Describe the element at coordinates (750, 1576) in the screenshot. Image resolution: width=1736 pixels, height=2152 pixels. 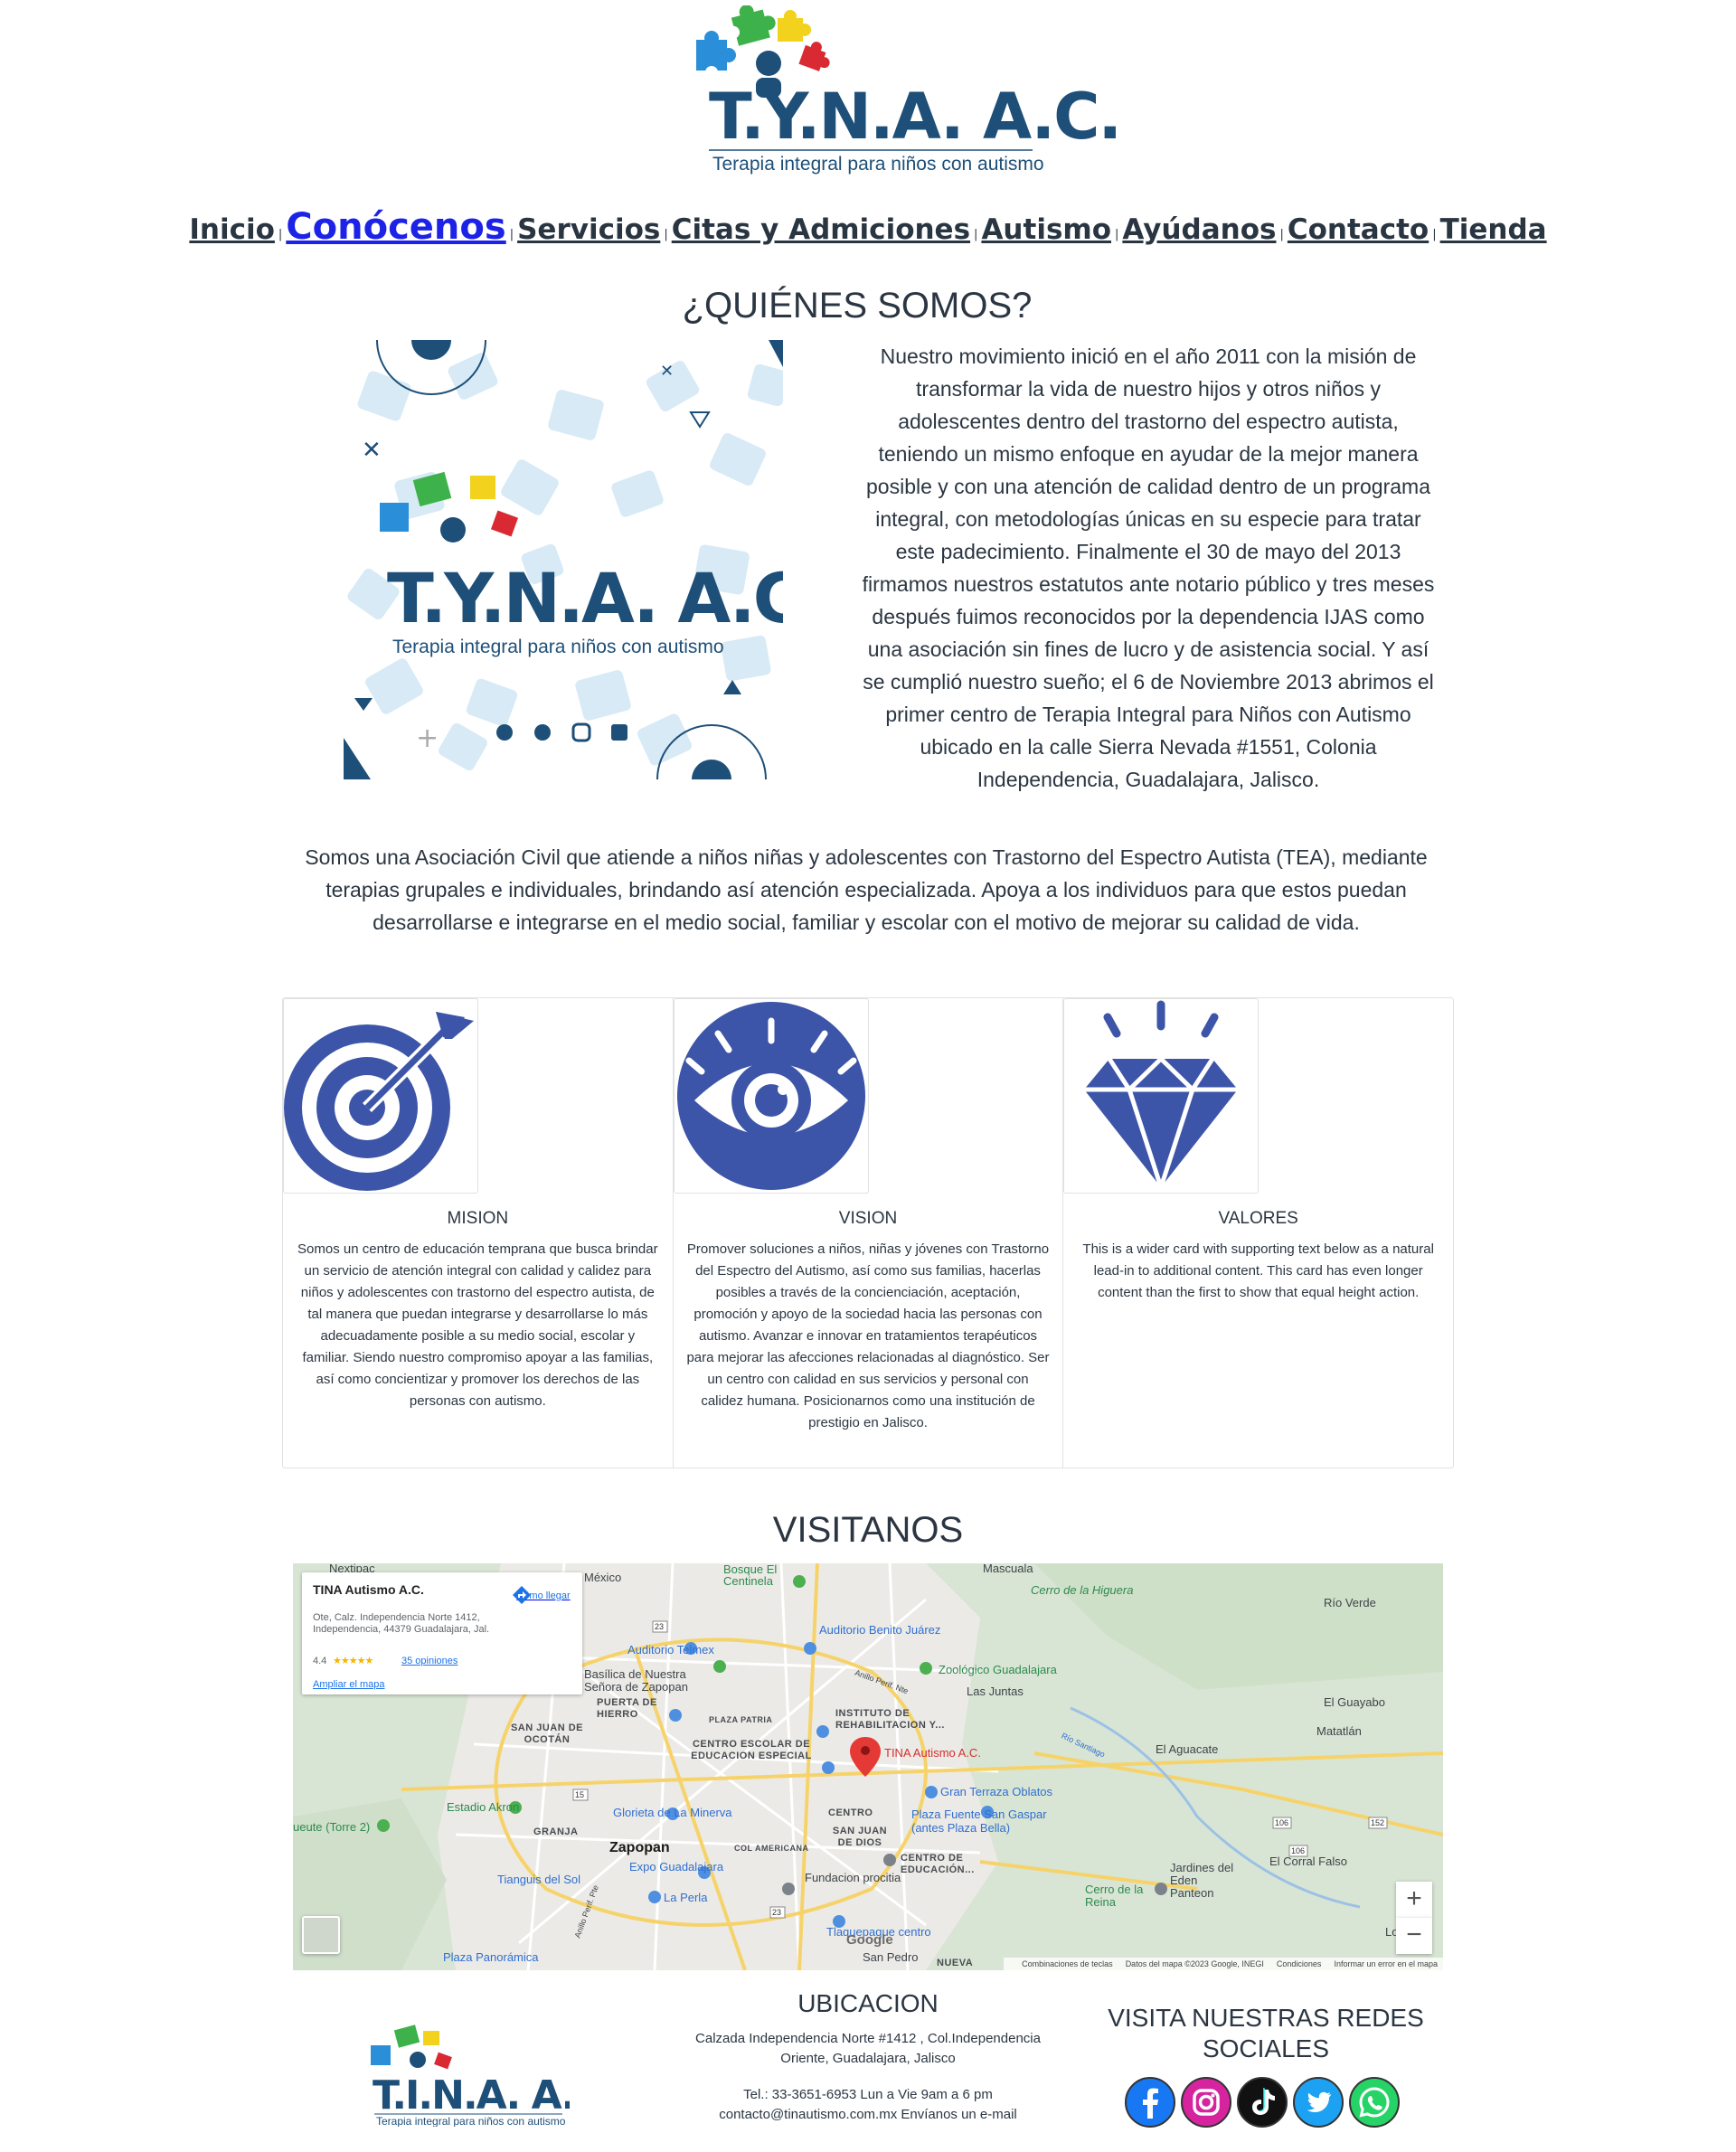
I see `map-label: Bosque El Centinela` at that location.